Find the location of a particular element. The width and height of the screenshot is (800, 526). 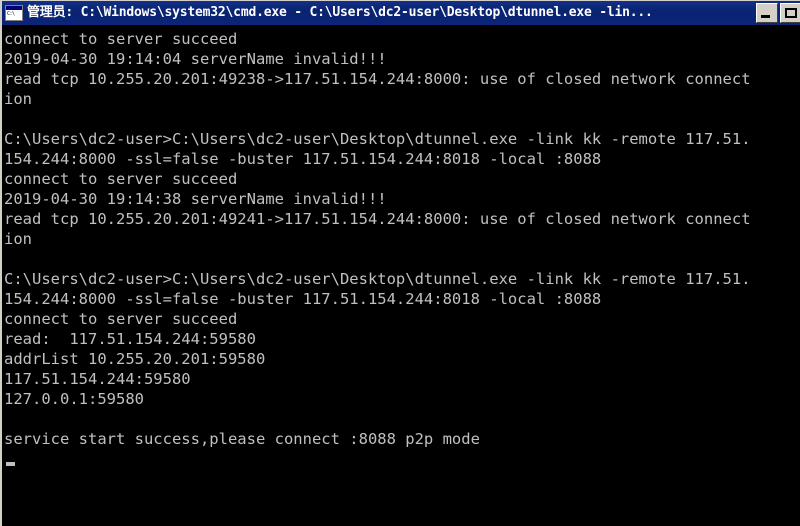

maximize-button is located at coordinates (790, 13).